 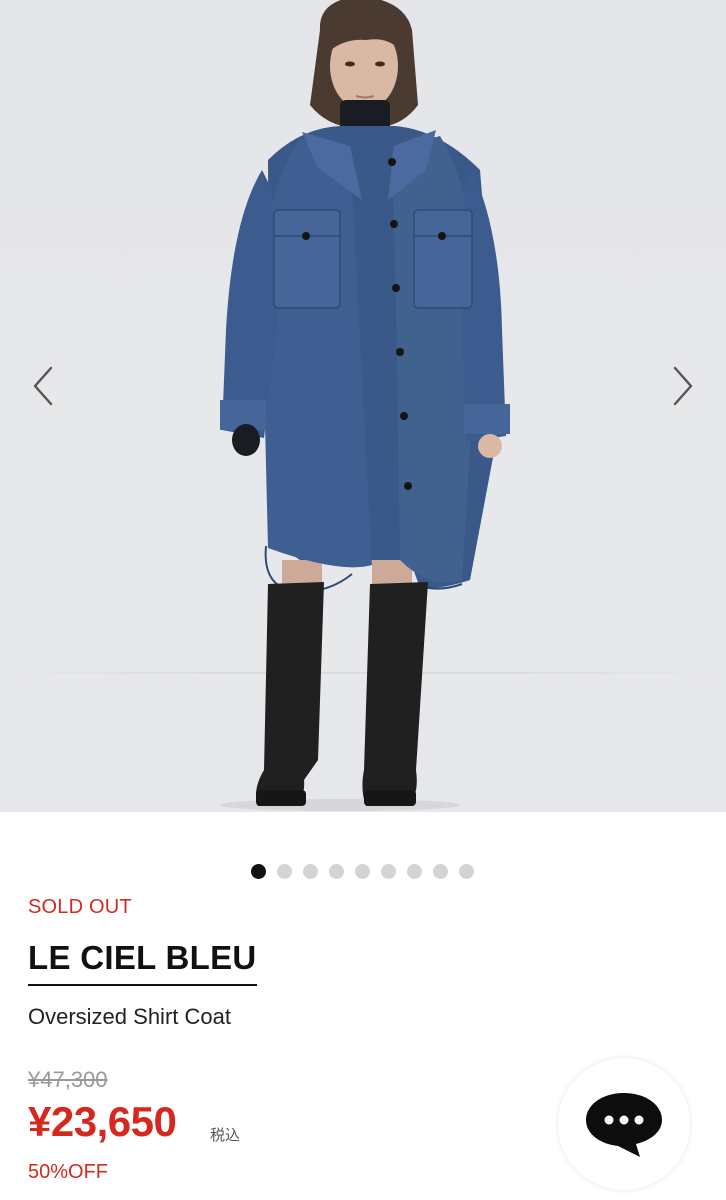 I want to click on chevron-left-icon, so click(x=43, y=386).